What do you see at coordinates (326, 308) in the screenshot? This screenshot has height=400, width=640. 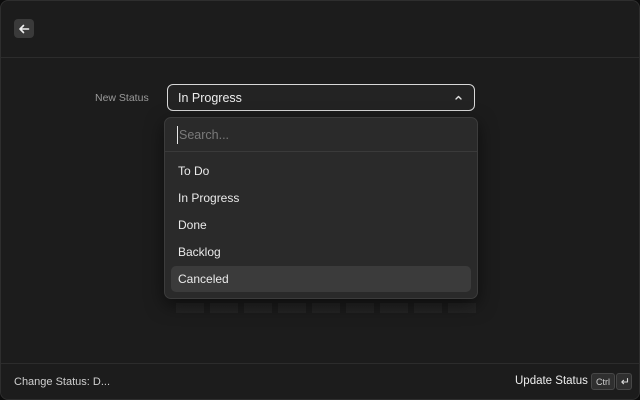 I see `background-placeholder` at bounding box center [326, 308].